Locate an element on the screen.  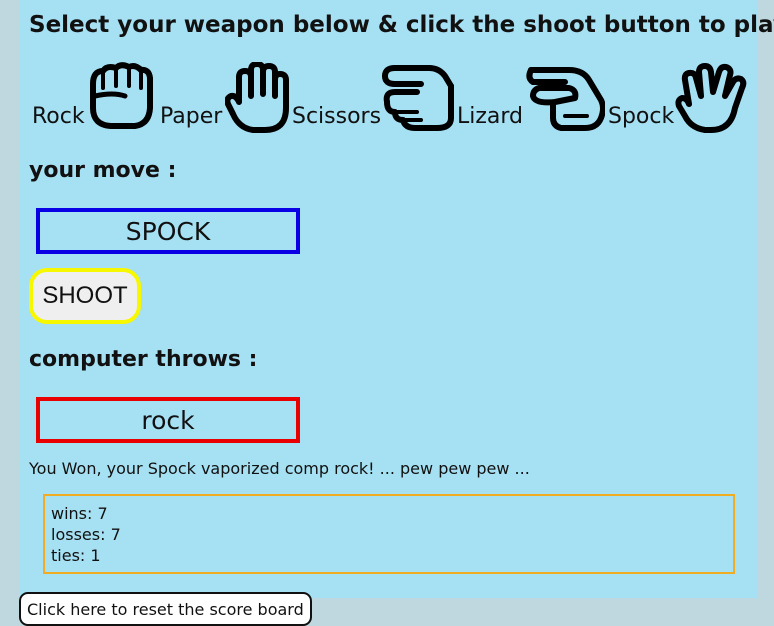
ties-count: ties: 1 is located at coordinates (76, 555).